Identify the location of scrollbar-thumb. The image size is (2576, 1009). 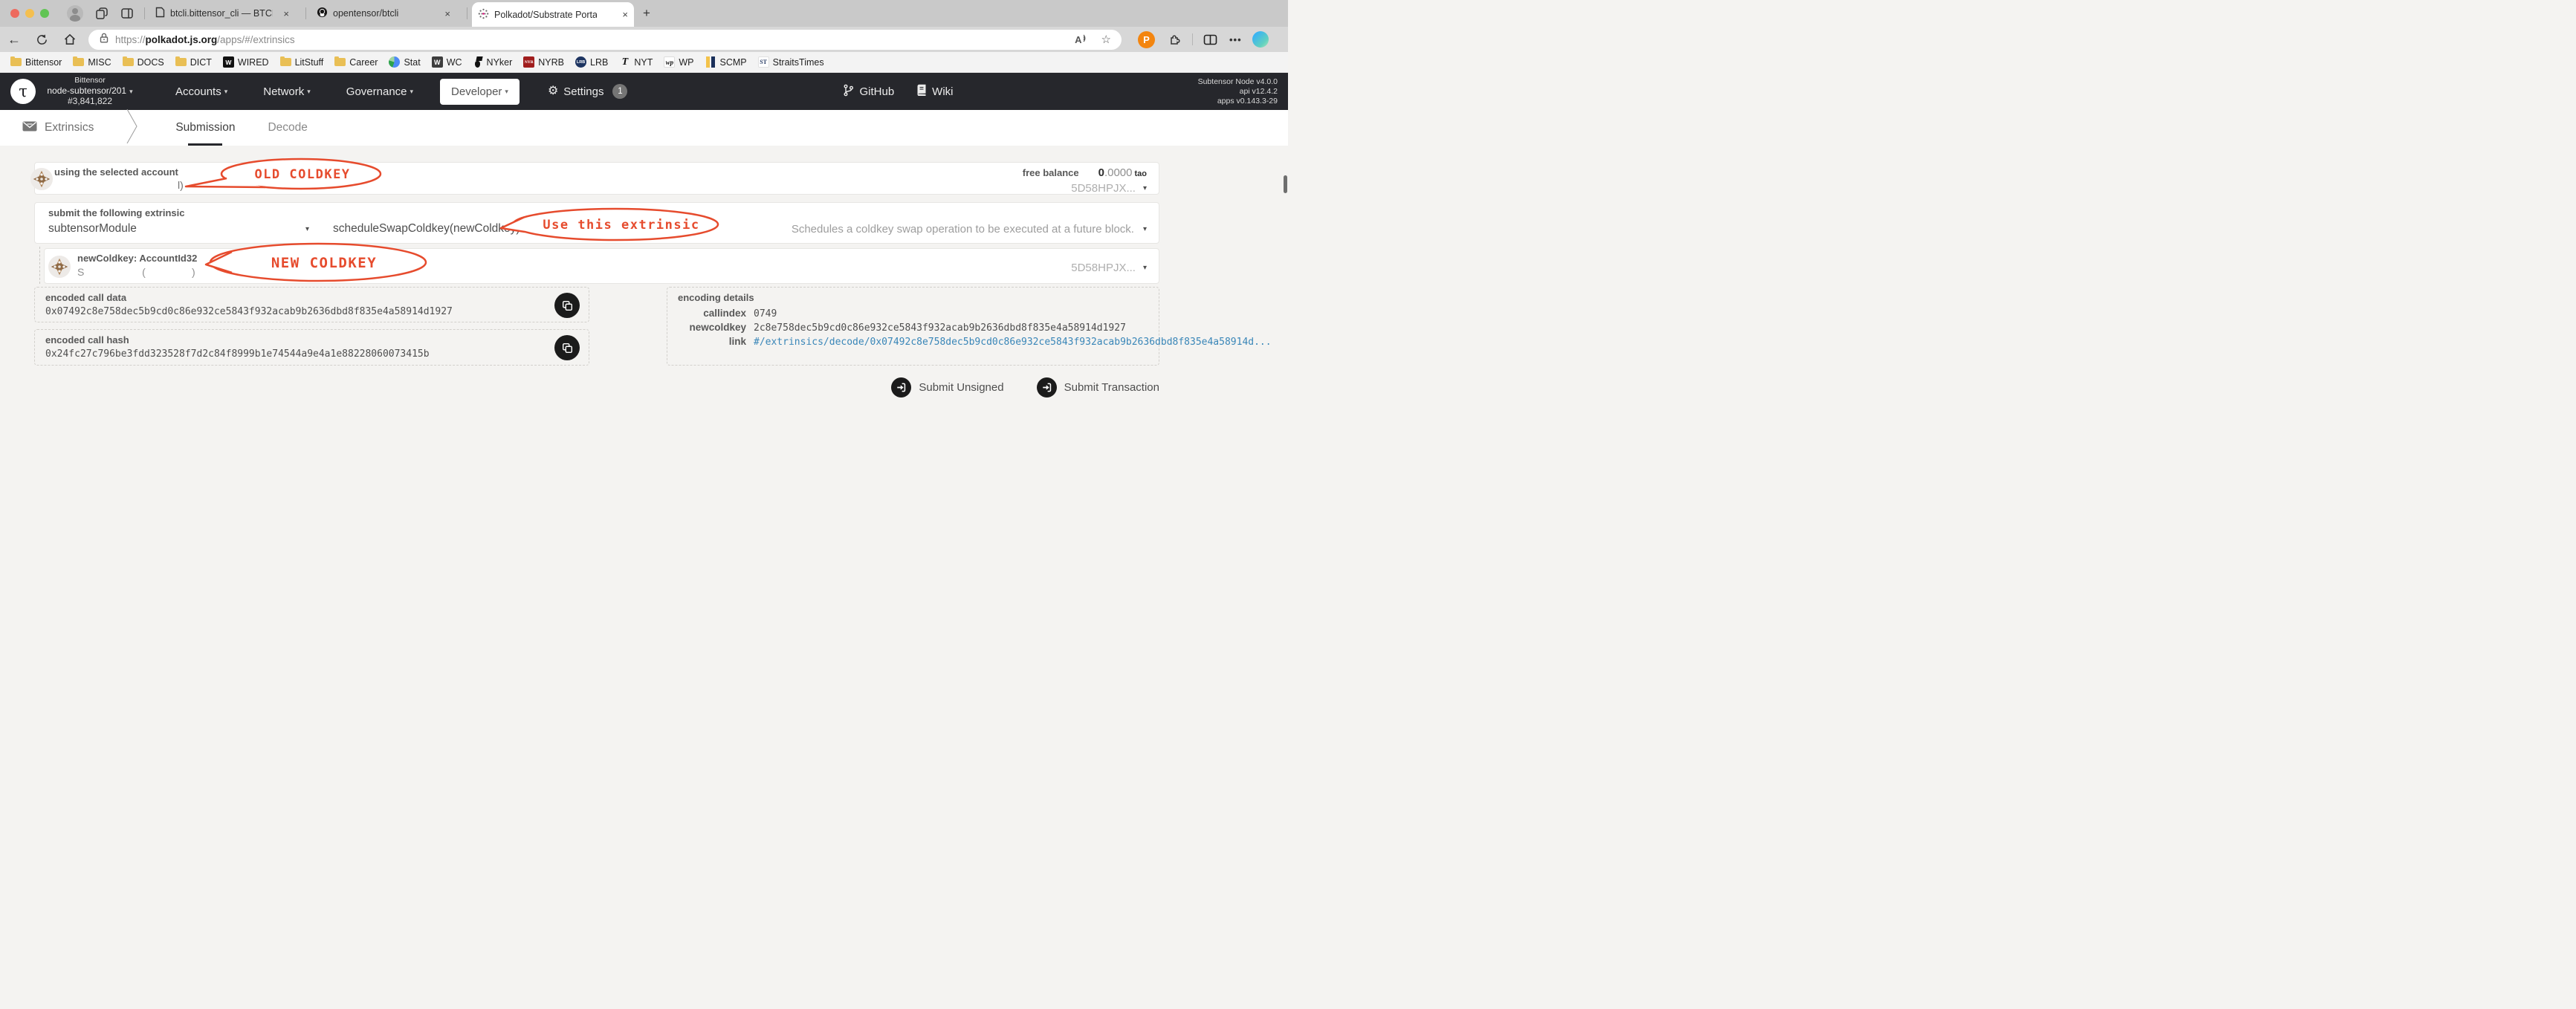
(1285, 184).